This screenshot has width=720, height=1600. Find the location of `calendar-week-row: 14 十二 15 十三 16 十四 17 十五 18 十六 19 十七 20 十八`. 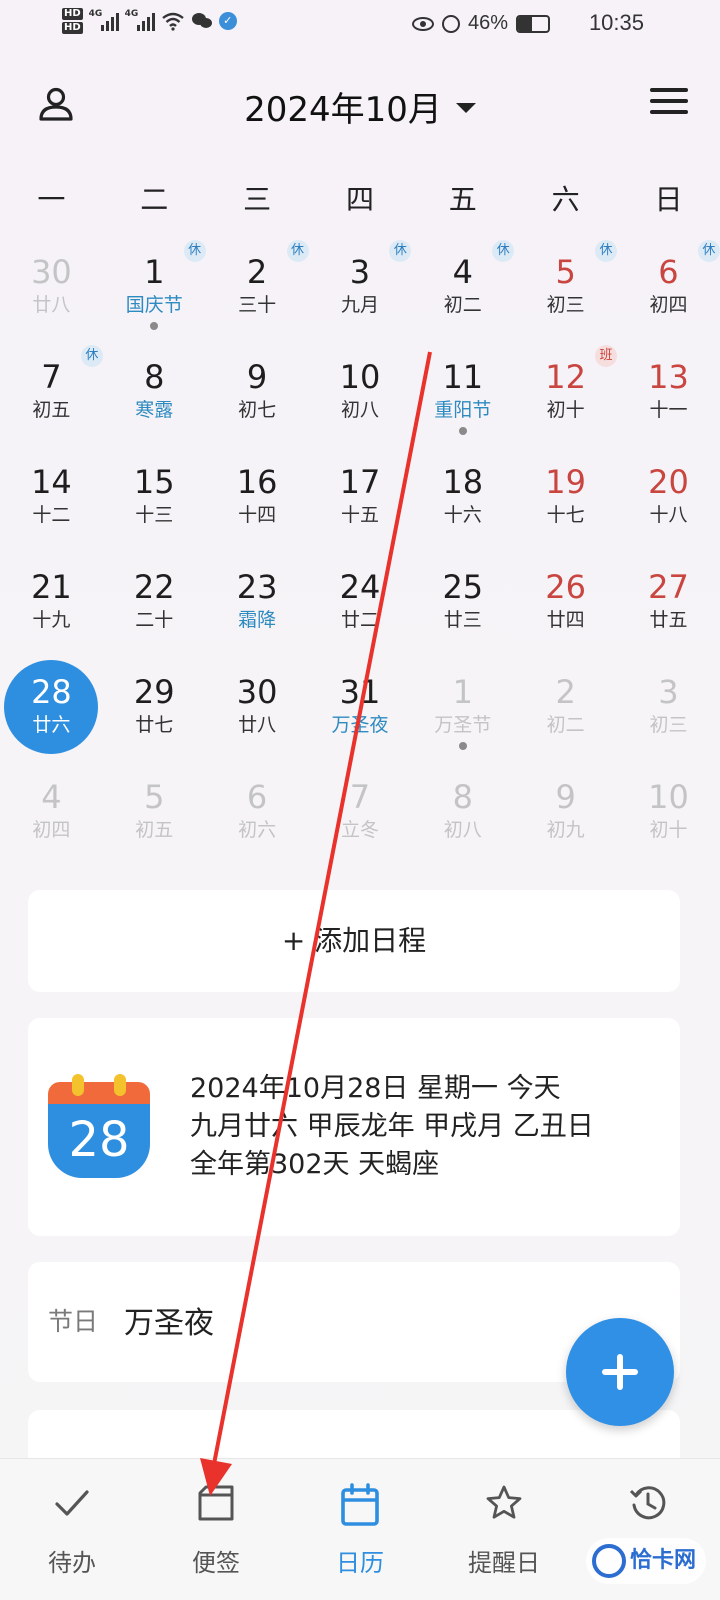

calendar-week-row: 14 十二 15 十三 16 十四 17 十五 18 十六 19 十七 20 十八 is located at coordinates (360, 502).